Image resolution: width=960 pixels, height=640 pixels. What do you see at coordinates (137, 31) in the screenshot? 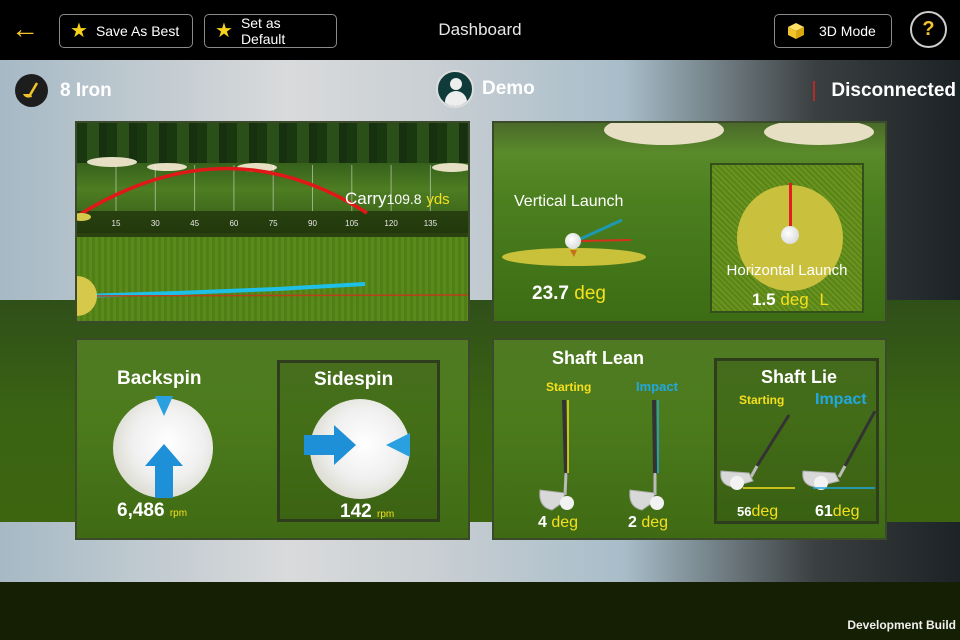
I see `save-as-best-label: Save As Best` at bounding box center [137, 31].